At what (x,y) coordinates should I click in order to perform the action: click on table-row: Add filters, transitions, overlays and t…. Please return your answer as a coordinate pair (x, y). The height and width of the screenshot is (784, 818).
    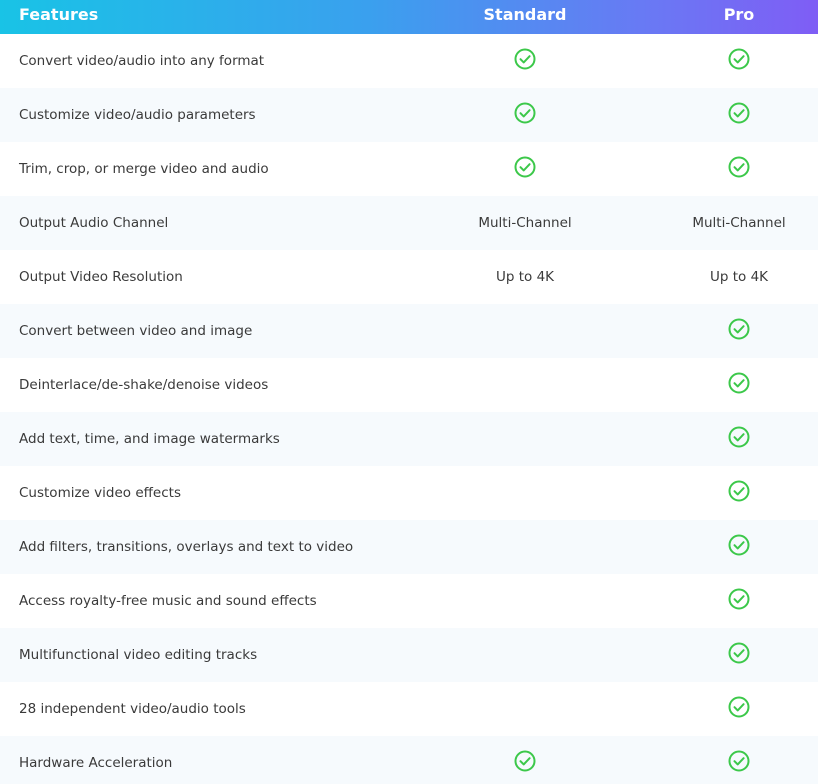
    Looking at the image, I should click on (409, 547).